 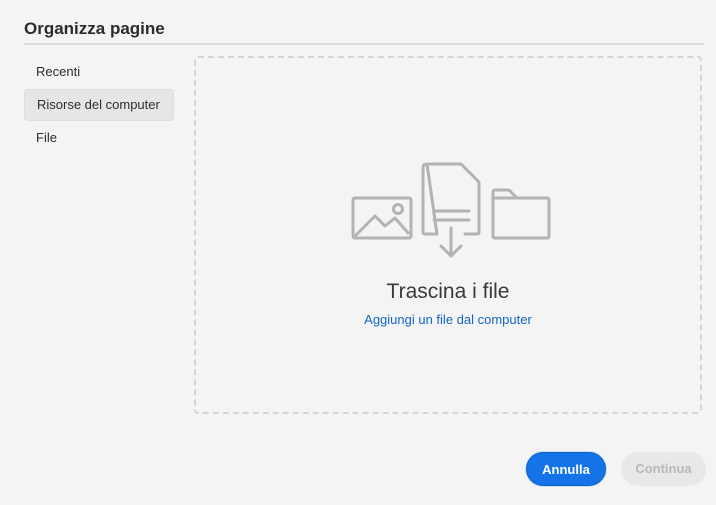 What do you see at coordinates (99, 138) in the screenshot?
I see `sidebar-item-file: File` at bounding box center [99, 138].